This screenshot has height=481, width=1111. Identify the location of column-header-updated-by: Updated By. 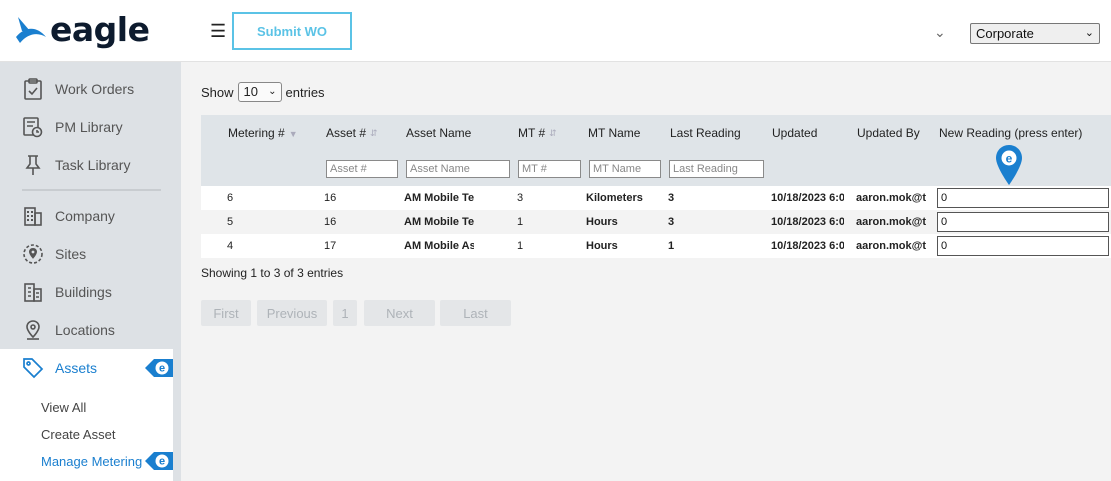
(888, 133).